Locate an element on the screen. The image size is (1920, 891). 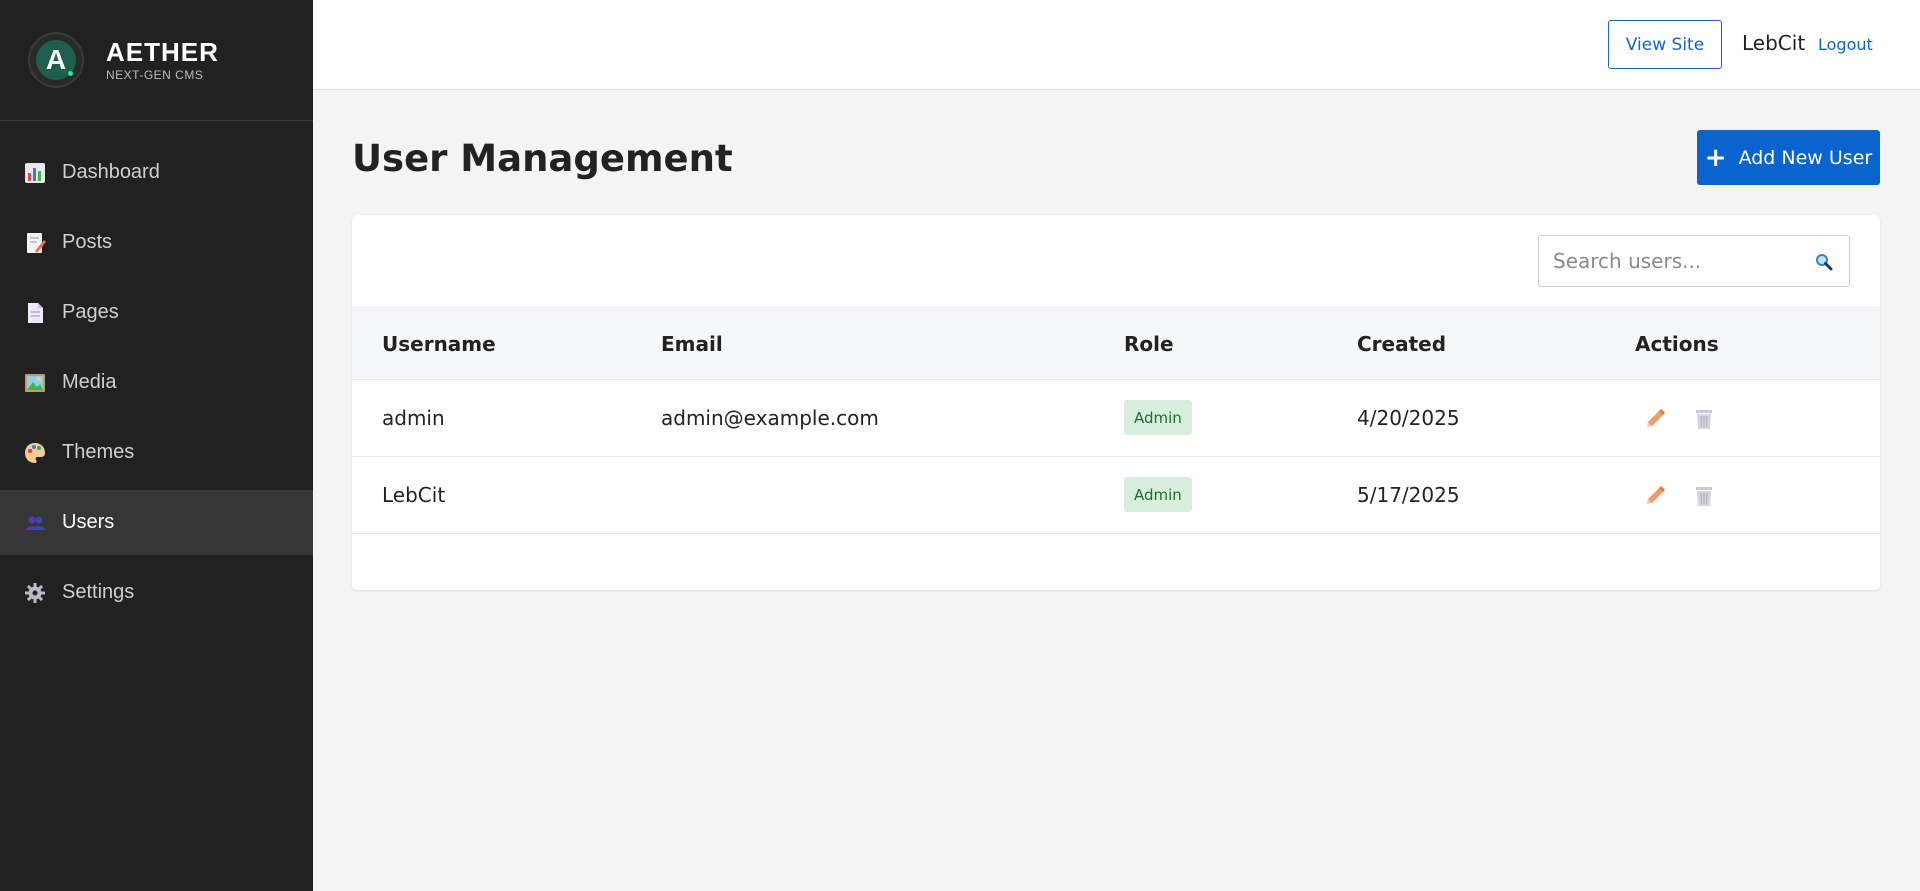
sidebar-item-settings: Settings is located at coordinates (156, 592).